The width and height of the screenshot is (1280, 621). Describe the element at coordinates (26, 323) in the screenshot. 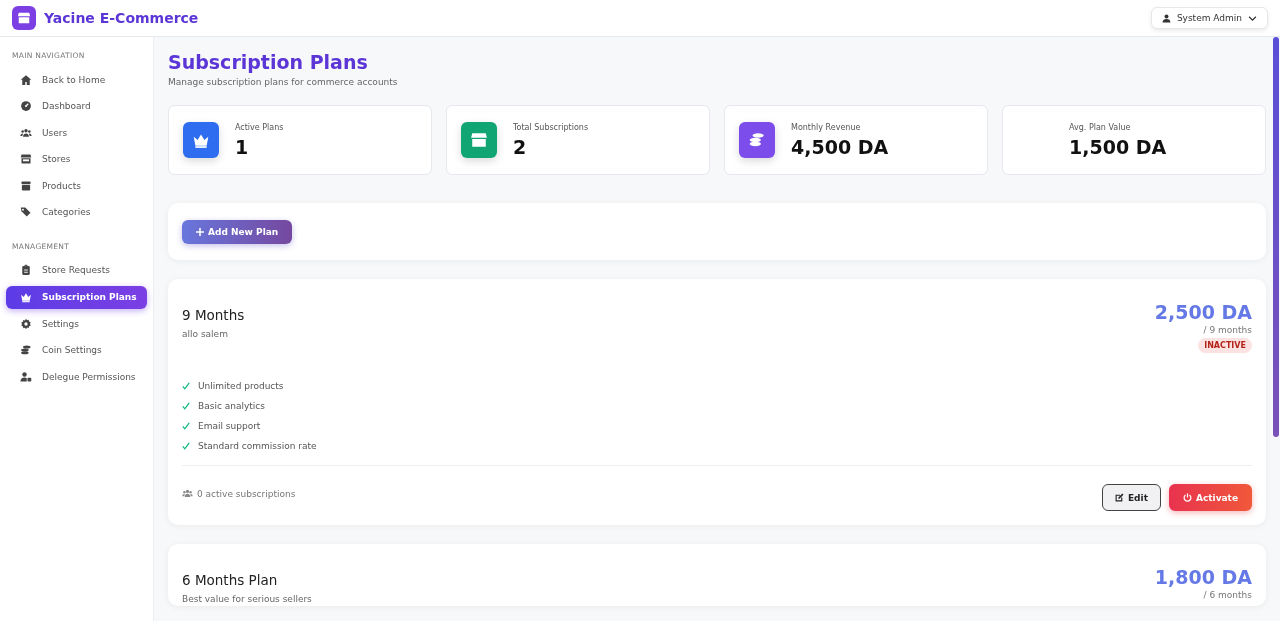

I see `settings-icon` at that location.